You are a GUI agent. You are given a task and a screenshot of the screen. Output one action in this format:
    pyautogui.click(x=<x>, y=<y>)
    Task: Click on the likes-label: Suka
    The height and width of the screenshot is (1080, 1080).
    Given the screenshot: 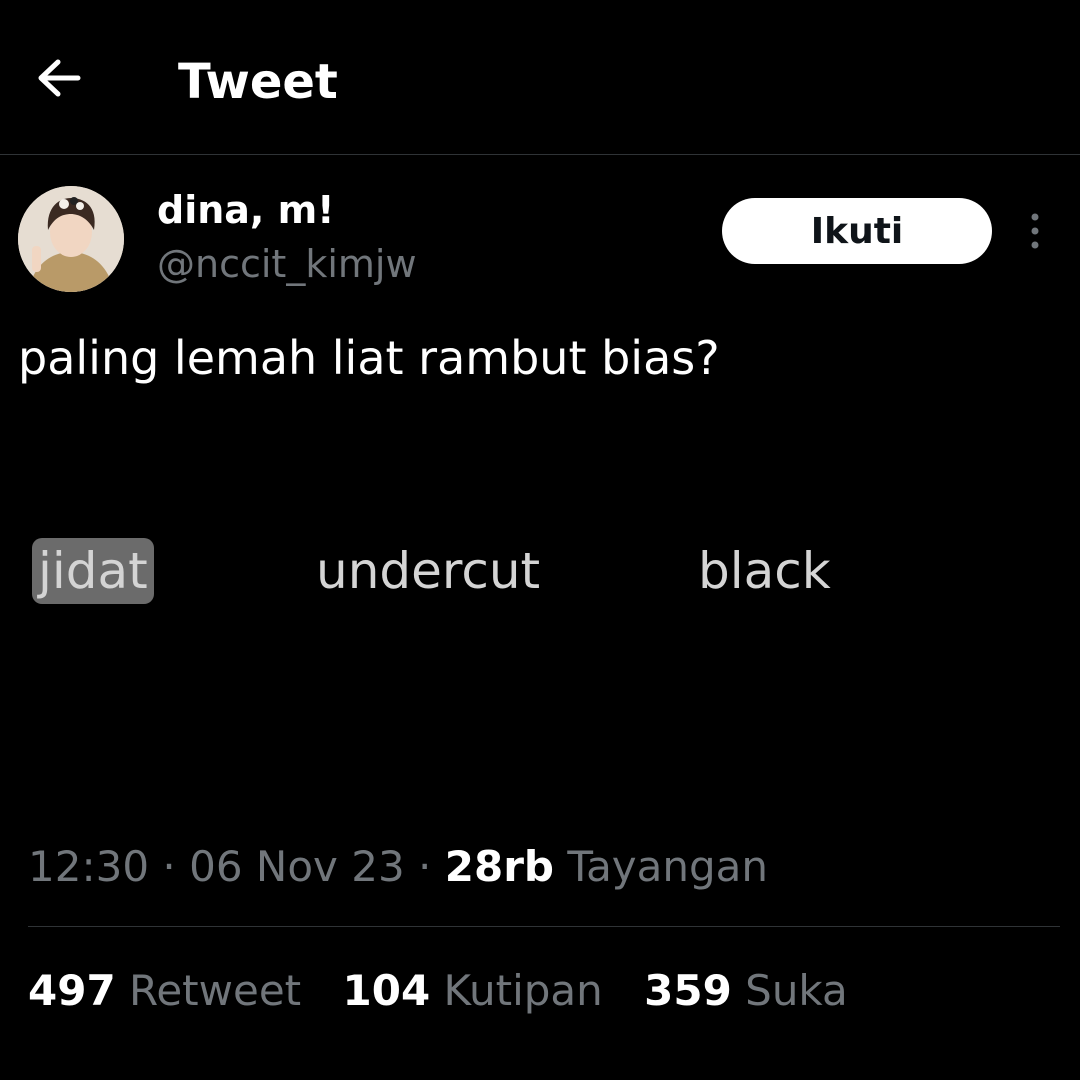 What is the action you would take?
    pyautogui.click(x=796, y=990)
    